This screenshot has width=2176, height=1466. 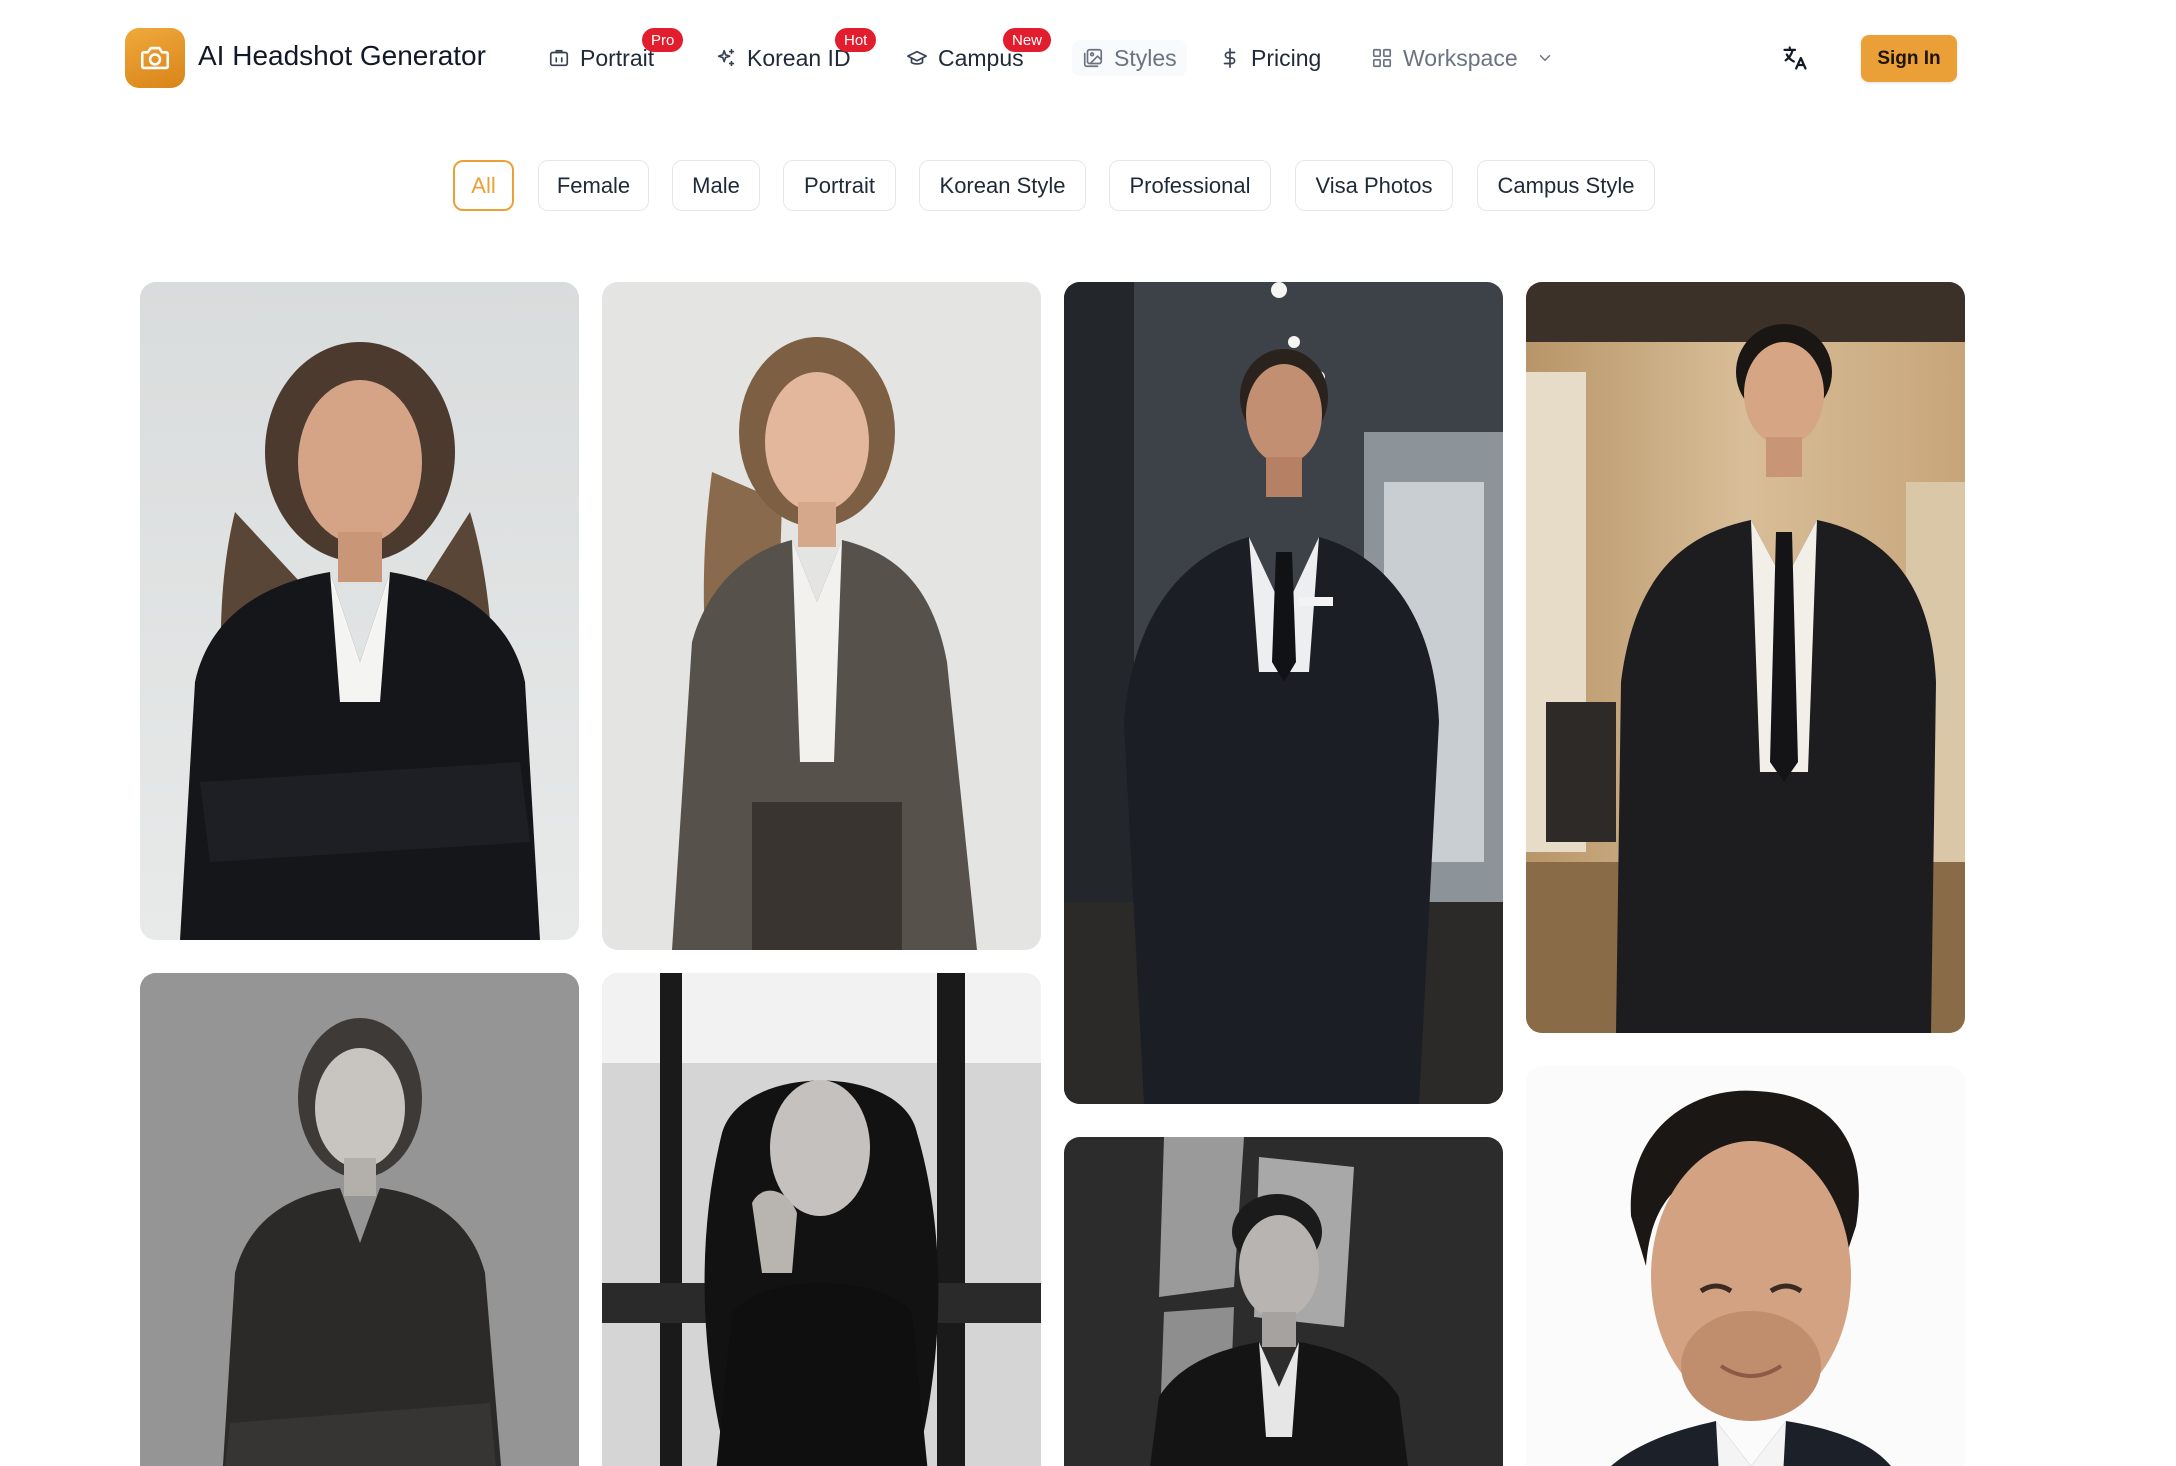 What do you see at coordinates (1286, 57) in the screenshot?
I see `nav-pricing-label: Pricing` at bounding box center [1286, 57].